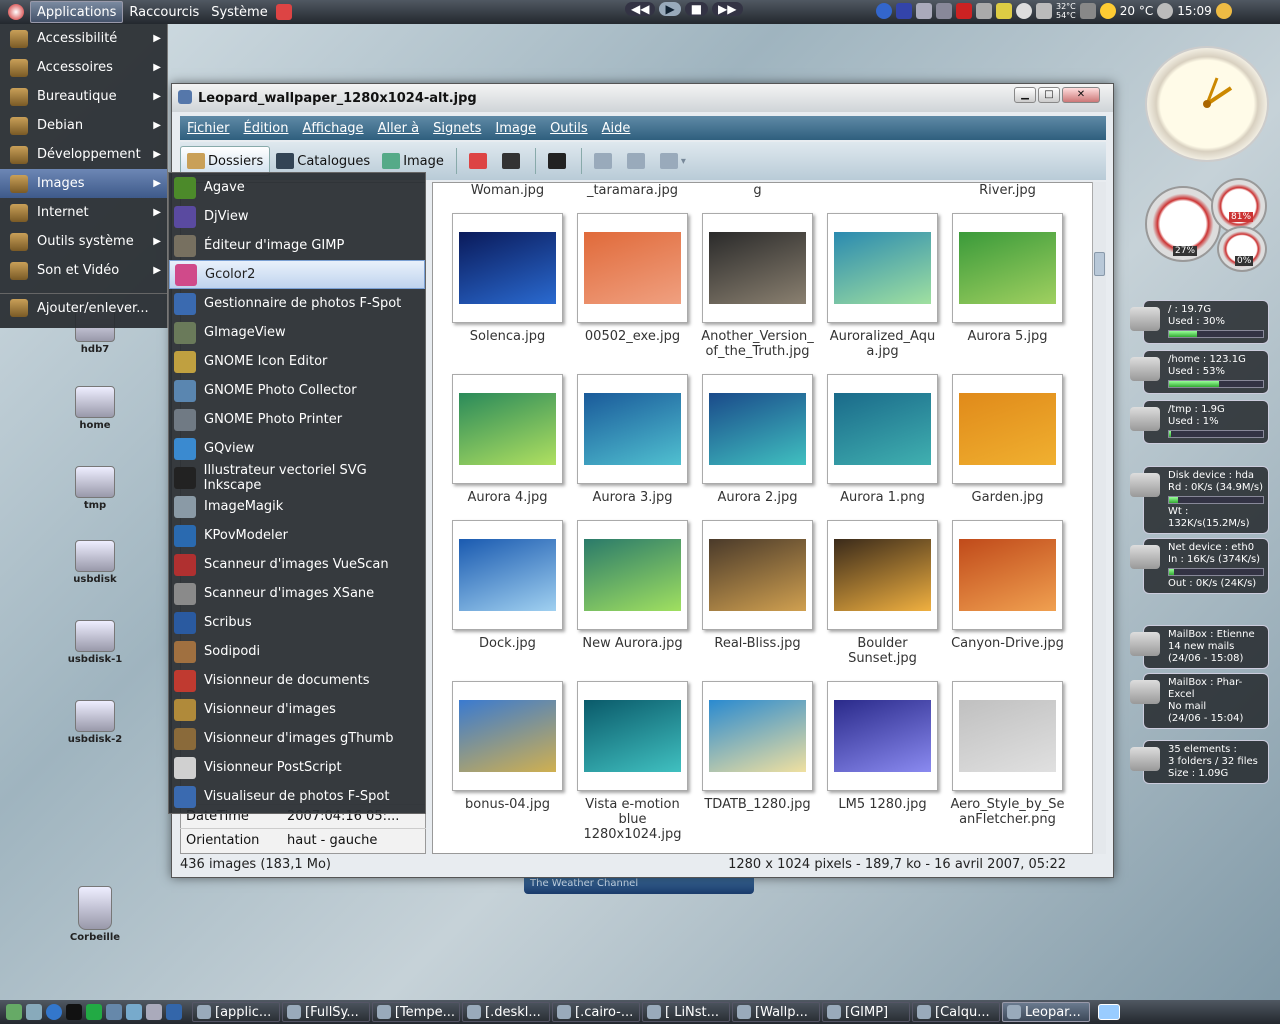  What do you see at coordinates (1044, 11) in the screenshot?
I see `ear-icon` at bounding box center [1044, 11].